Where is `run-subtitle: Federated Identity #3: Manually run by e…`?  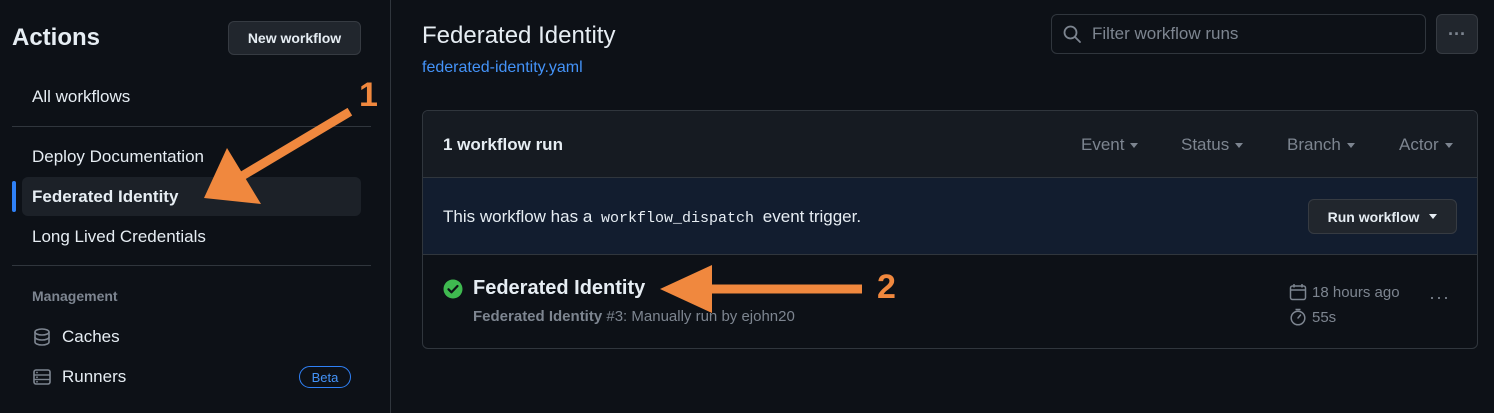 run-subtitle: Federated Identity #3: Manually run by e… is located at coordinates (634, 316).